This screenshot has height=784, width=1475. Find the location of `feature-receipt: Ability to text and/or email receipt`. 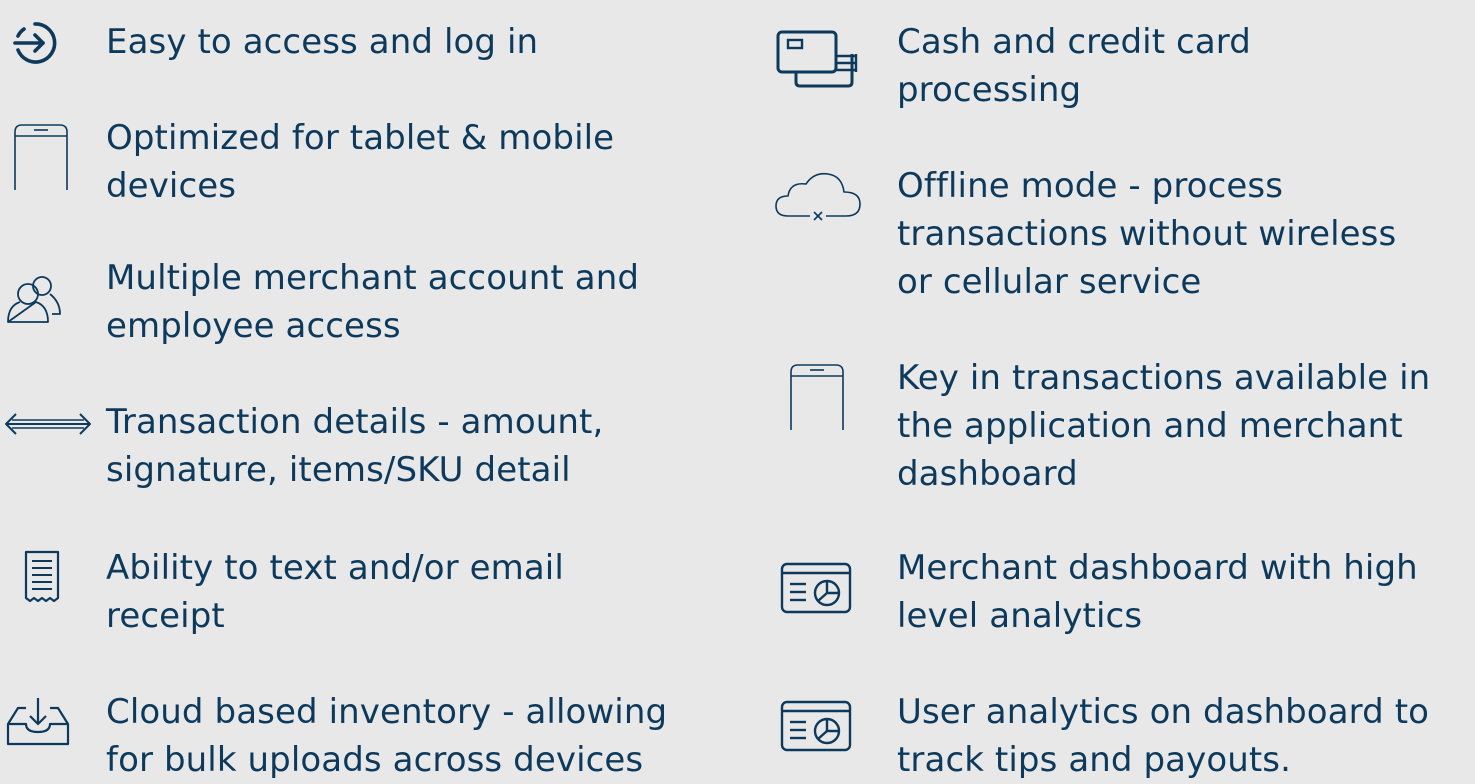

feature-receipt: Ability to text and/or email receipt is located at coordinates (360, 595).